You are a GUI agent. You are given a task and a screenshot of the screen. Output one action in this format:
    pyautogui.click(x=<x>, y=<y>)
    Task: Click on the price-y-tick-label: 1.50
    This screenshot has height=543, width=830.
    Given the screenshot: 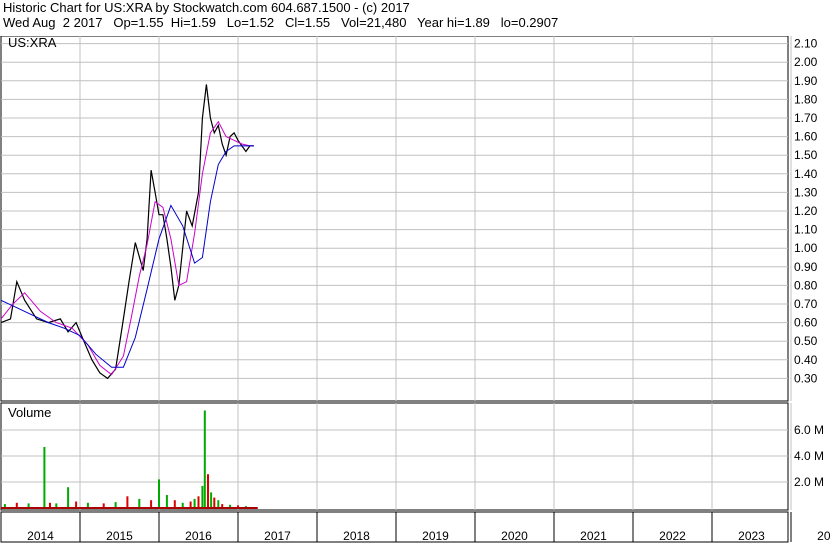 What is the action you would take?
    pyautogui.click(x=806, y=155)
    